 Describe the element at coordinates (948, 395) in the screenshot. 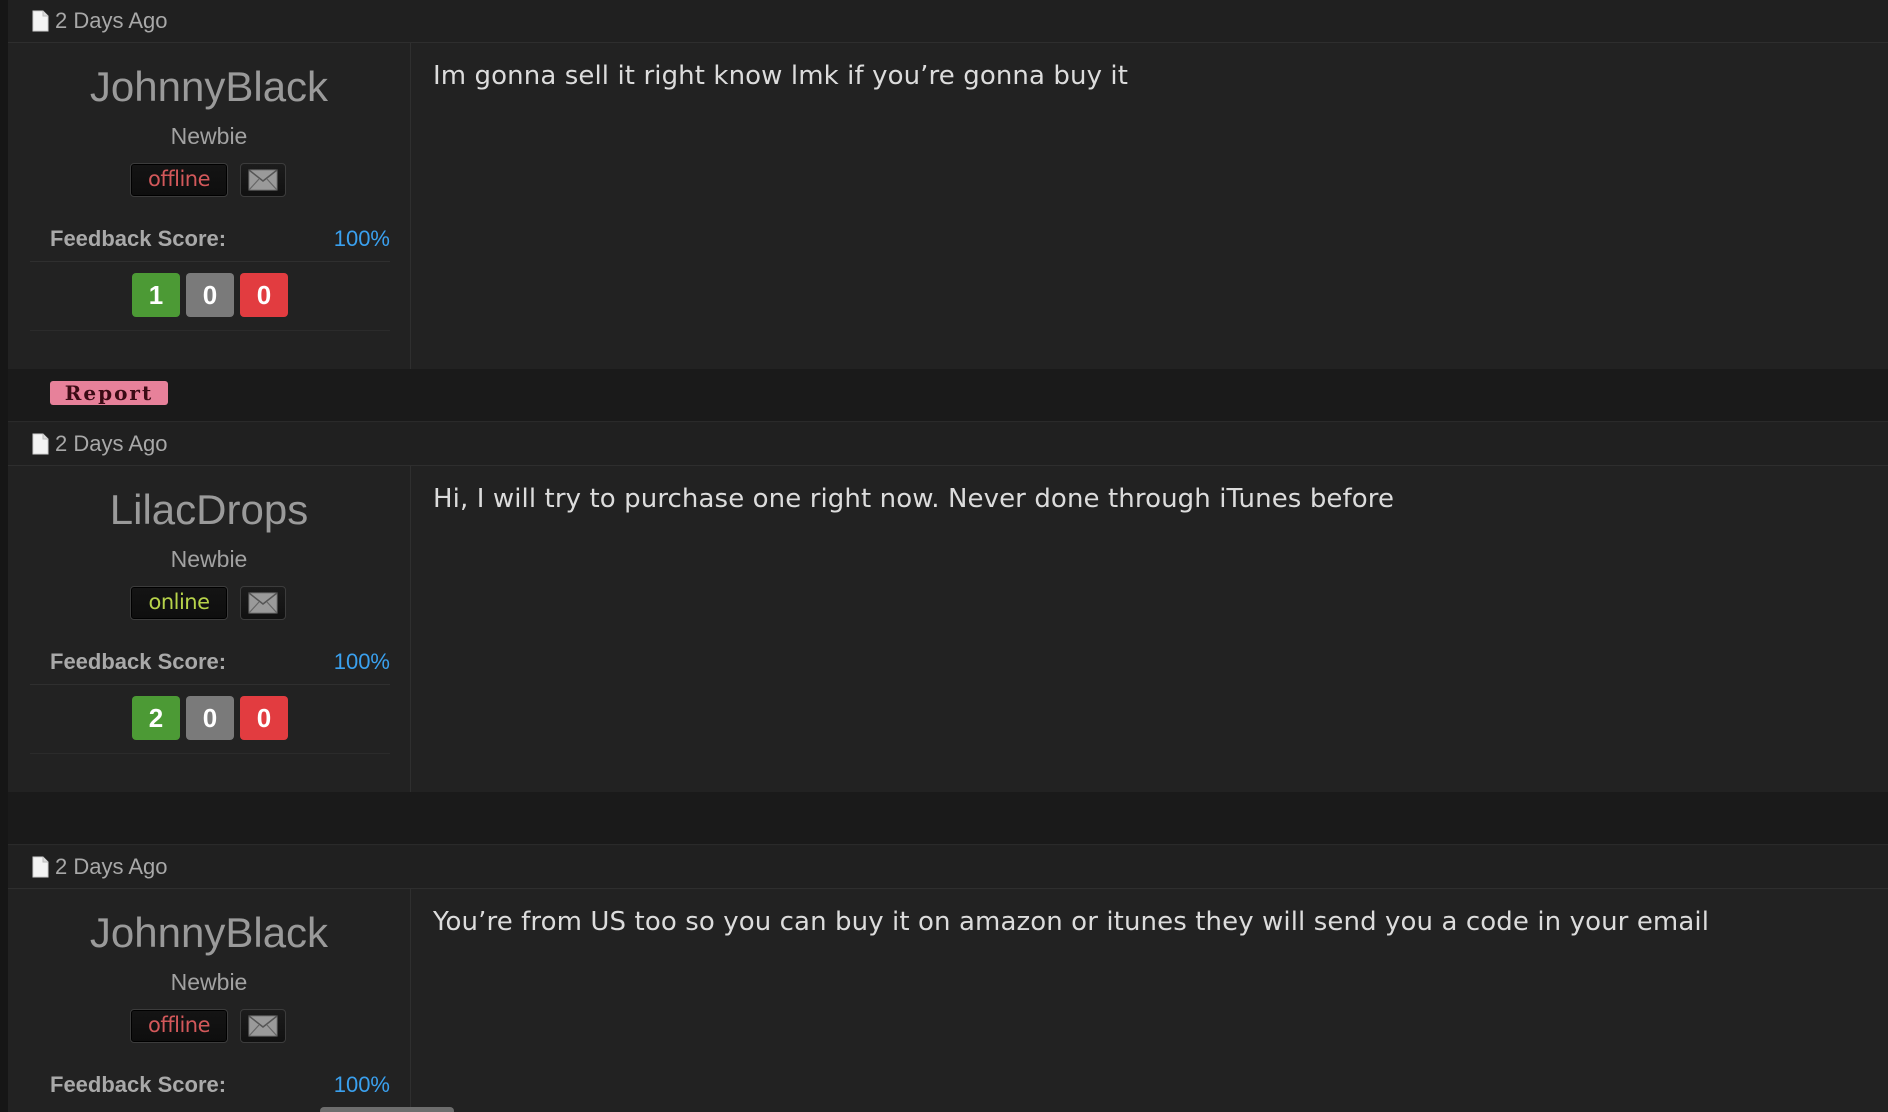

I see `post-footer: Report` at that location.